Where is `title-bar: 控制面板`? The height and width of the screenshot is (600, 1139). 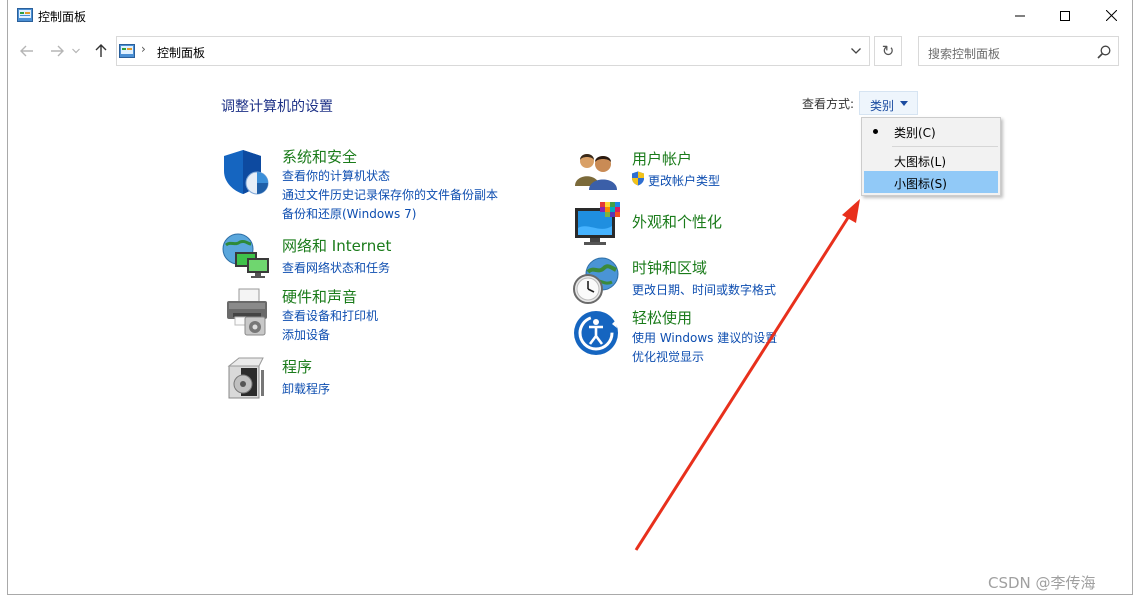 title-bar: 控制面板 is located at coordinates (570, 15).